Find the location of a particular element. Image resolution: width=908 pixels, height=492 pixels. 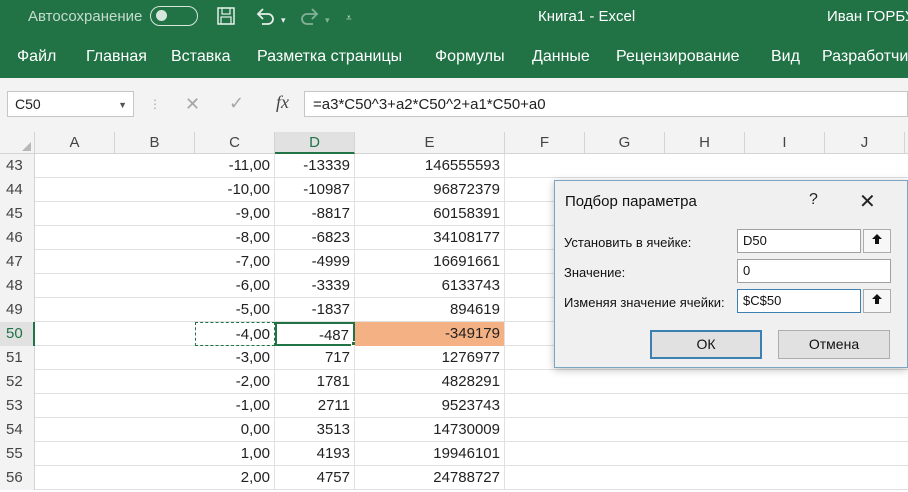

cell-e: 16691661 is located at coordinates (430, 262).